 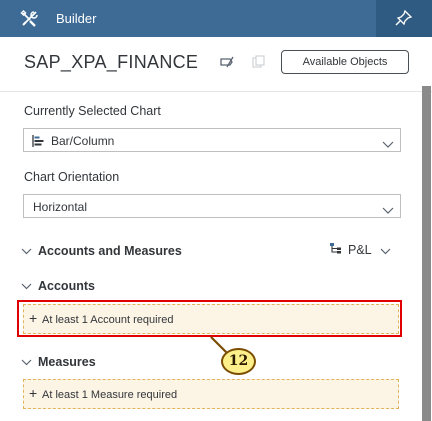 I want to click on selected-chart-label: Currently Selected Chart, so click(x=92, y=111).